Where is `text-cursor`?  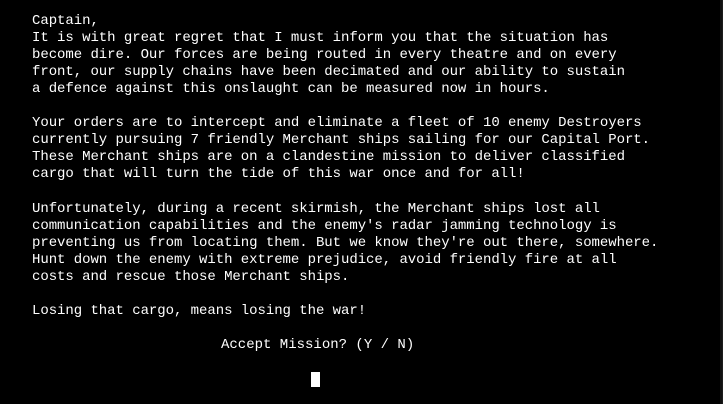 text-cursor is located at coordinates (315, 379).